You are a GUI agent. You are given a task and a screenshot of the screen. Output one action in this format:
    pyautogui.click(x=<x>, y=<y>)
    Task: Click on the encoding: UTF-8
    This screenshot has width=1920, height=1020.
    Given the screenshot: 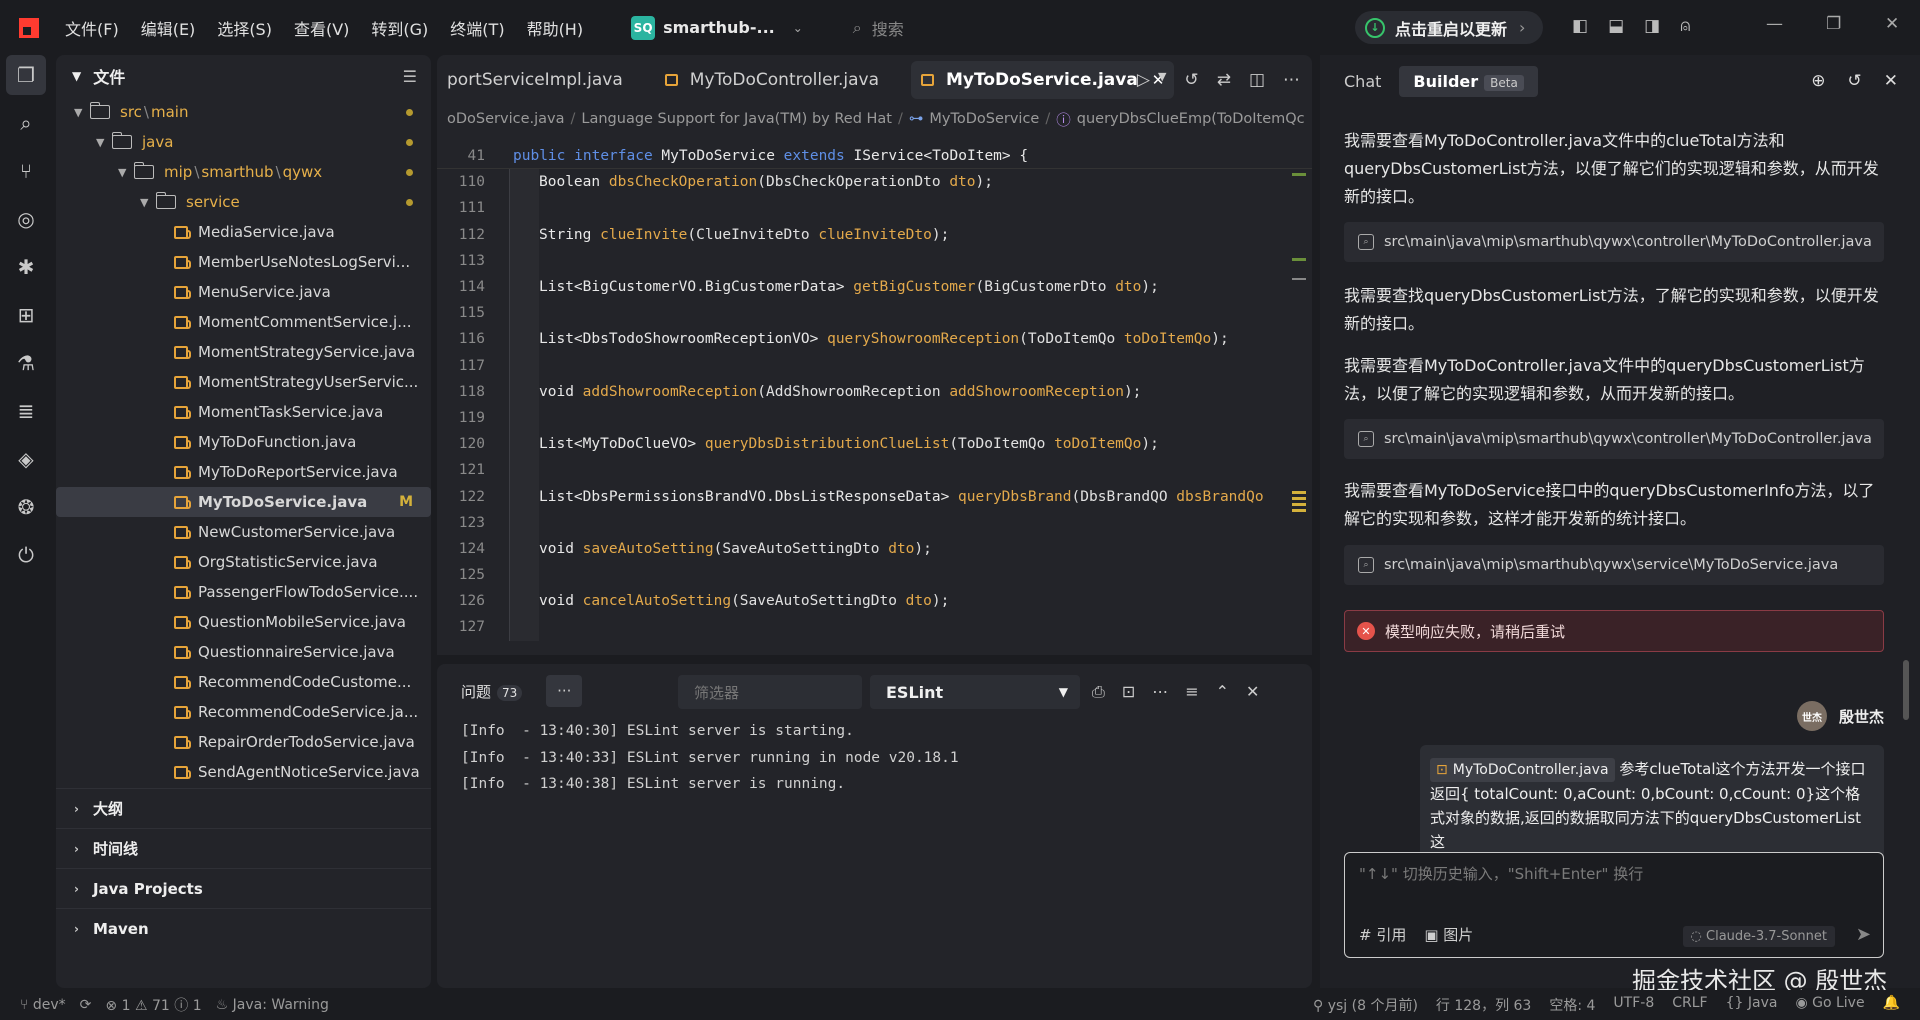 What is the action you would take?
    pyautogui.click(x=1633, y=1005)
    